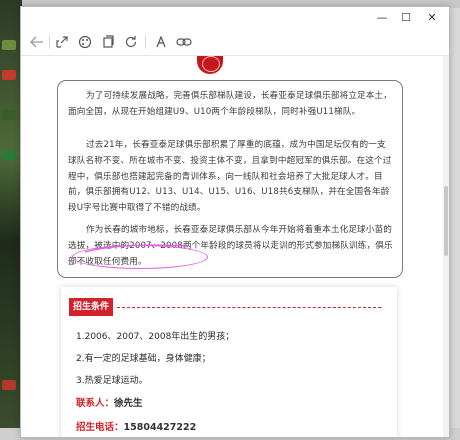 This screenshot has width=460, height=440. Describe the element at coordinates (112, 381) in the screenshot. I see `recruit-condition-item: 3.热爱足球运动。` at that location.